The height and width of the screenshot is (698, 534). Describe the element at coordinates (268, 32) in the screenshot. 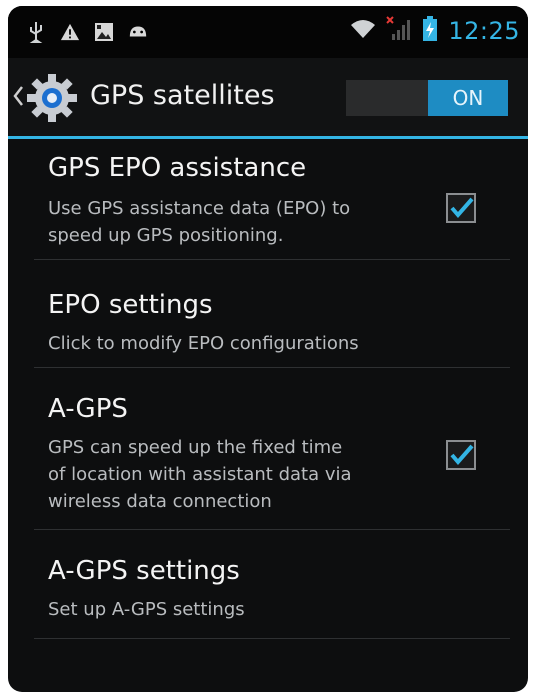

I see `status-bar: 12:25` at that location.